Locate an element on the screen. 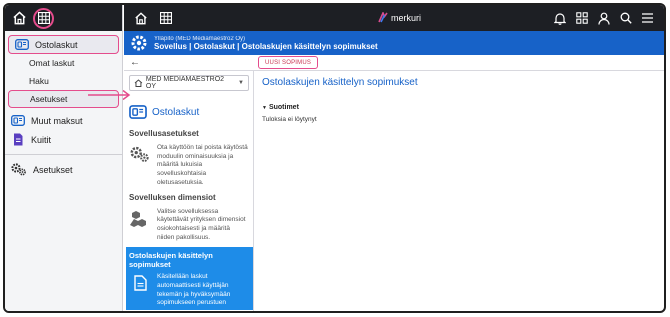 This screenshot has height=317, width=670. user-icon is located at coordinates (603, 18).